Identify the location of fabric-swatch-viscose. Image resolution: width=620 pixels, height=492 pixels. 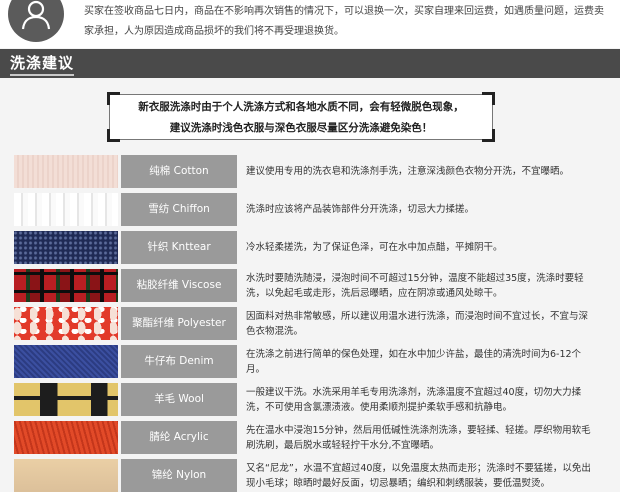
(66, 285).